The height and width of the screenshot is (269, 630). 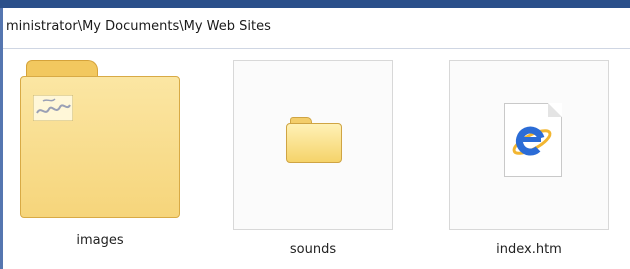 I want to click on document-icon, so click(x=533, y=140).